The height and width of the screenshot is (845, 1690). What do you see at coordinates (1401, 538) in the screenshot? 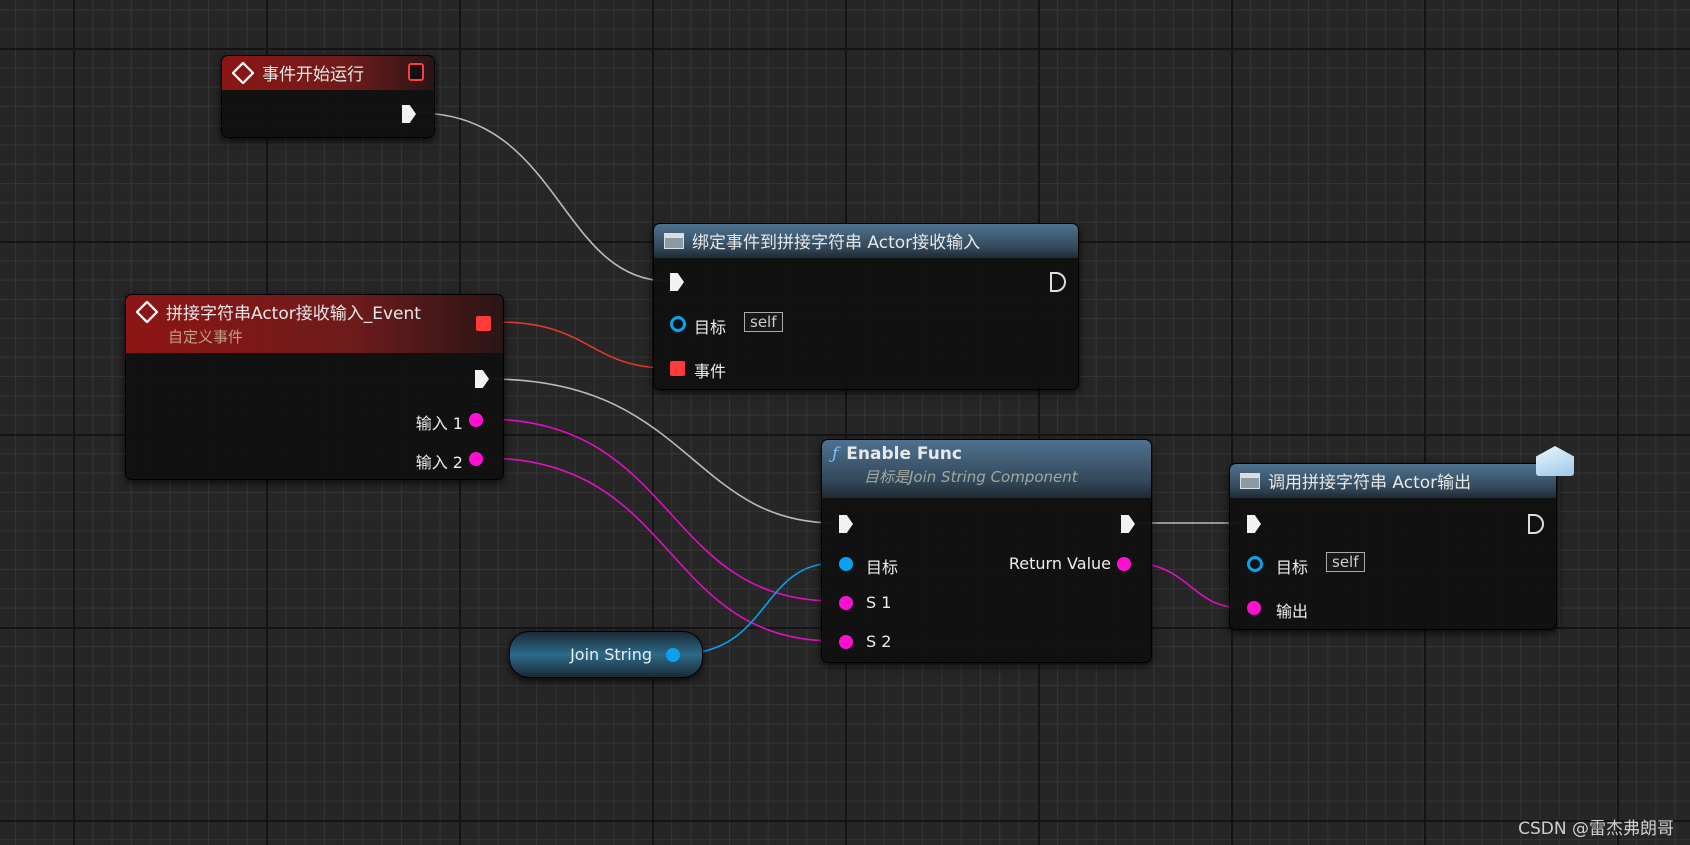
I see `call-dispatcher-node: 调用拼接字符串 Actor输出 目标 self 输出` at bounding box center [1401, 538].